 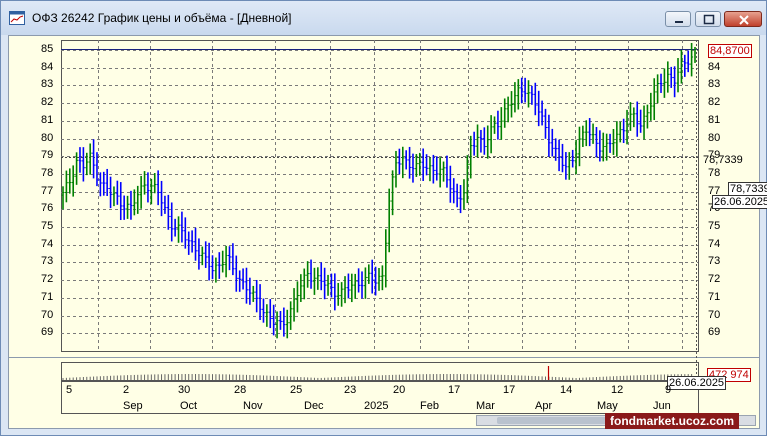 I want to click on maximize-button, so click(x=708, y=19).